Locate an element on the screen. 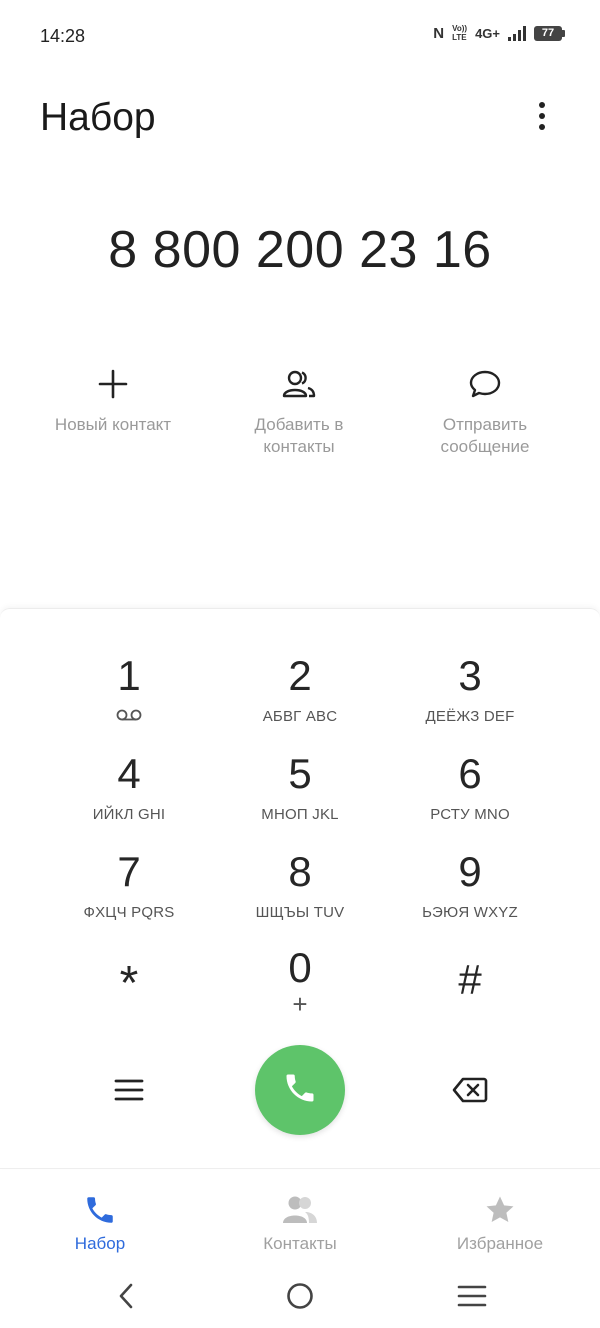 The height and width of the screenshot is (1328, 600). key-8: 8 ШЩЪЫ TUV is located at coordinates (300, 894).